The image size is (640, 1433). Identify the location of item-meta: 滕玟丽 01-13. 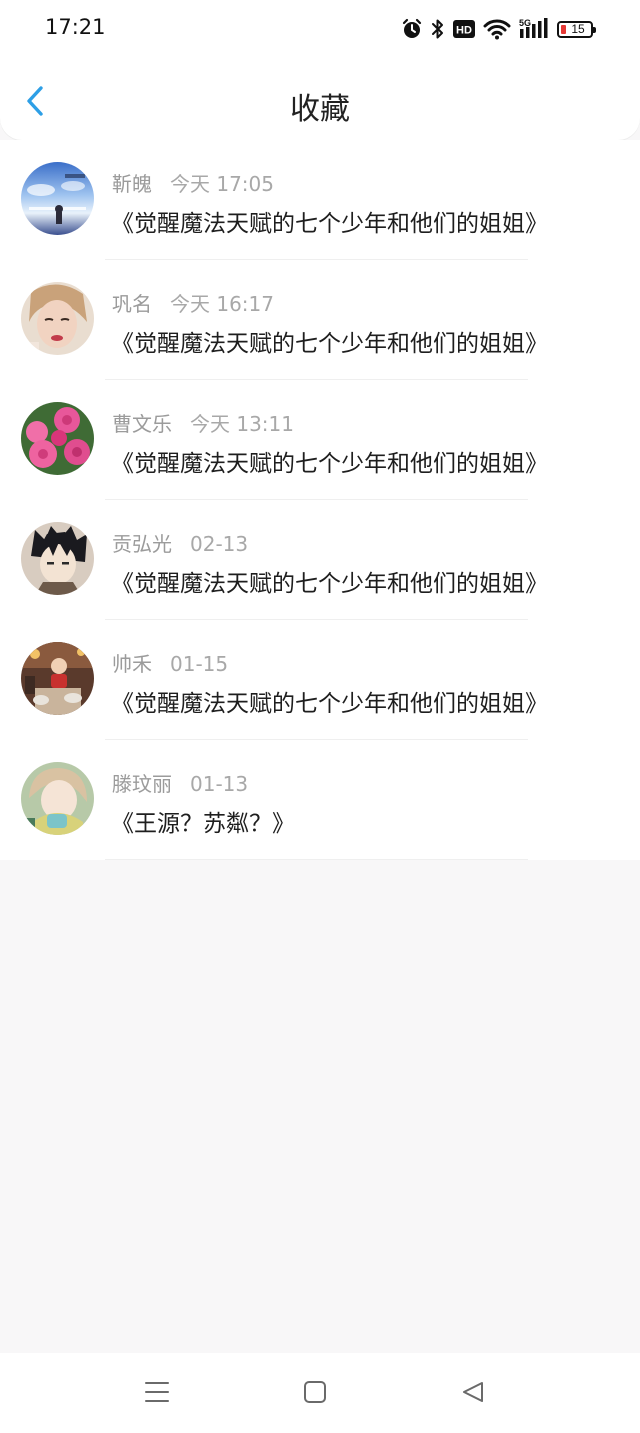
(180, 782).